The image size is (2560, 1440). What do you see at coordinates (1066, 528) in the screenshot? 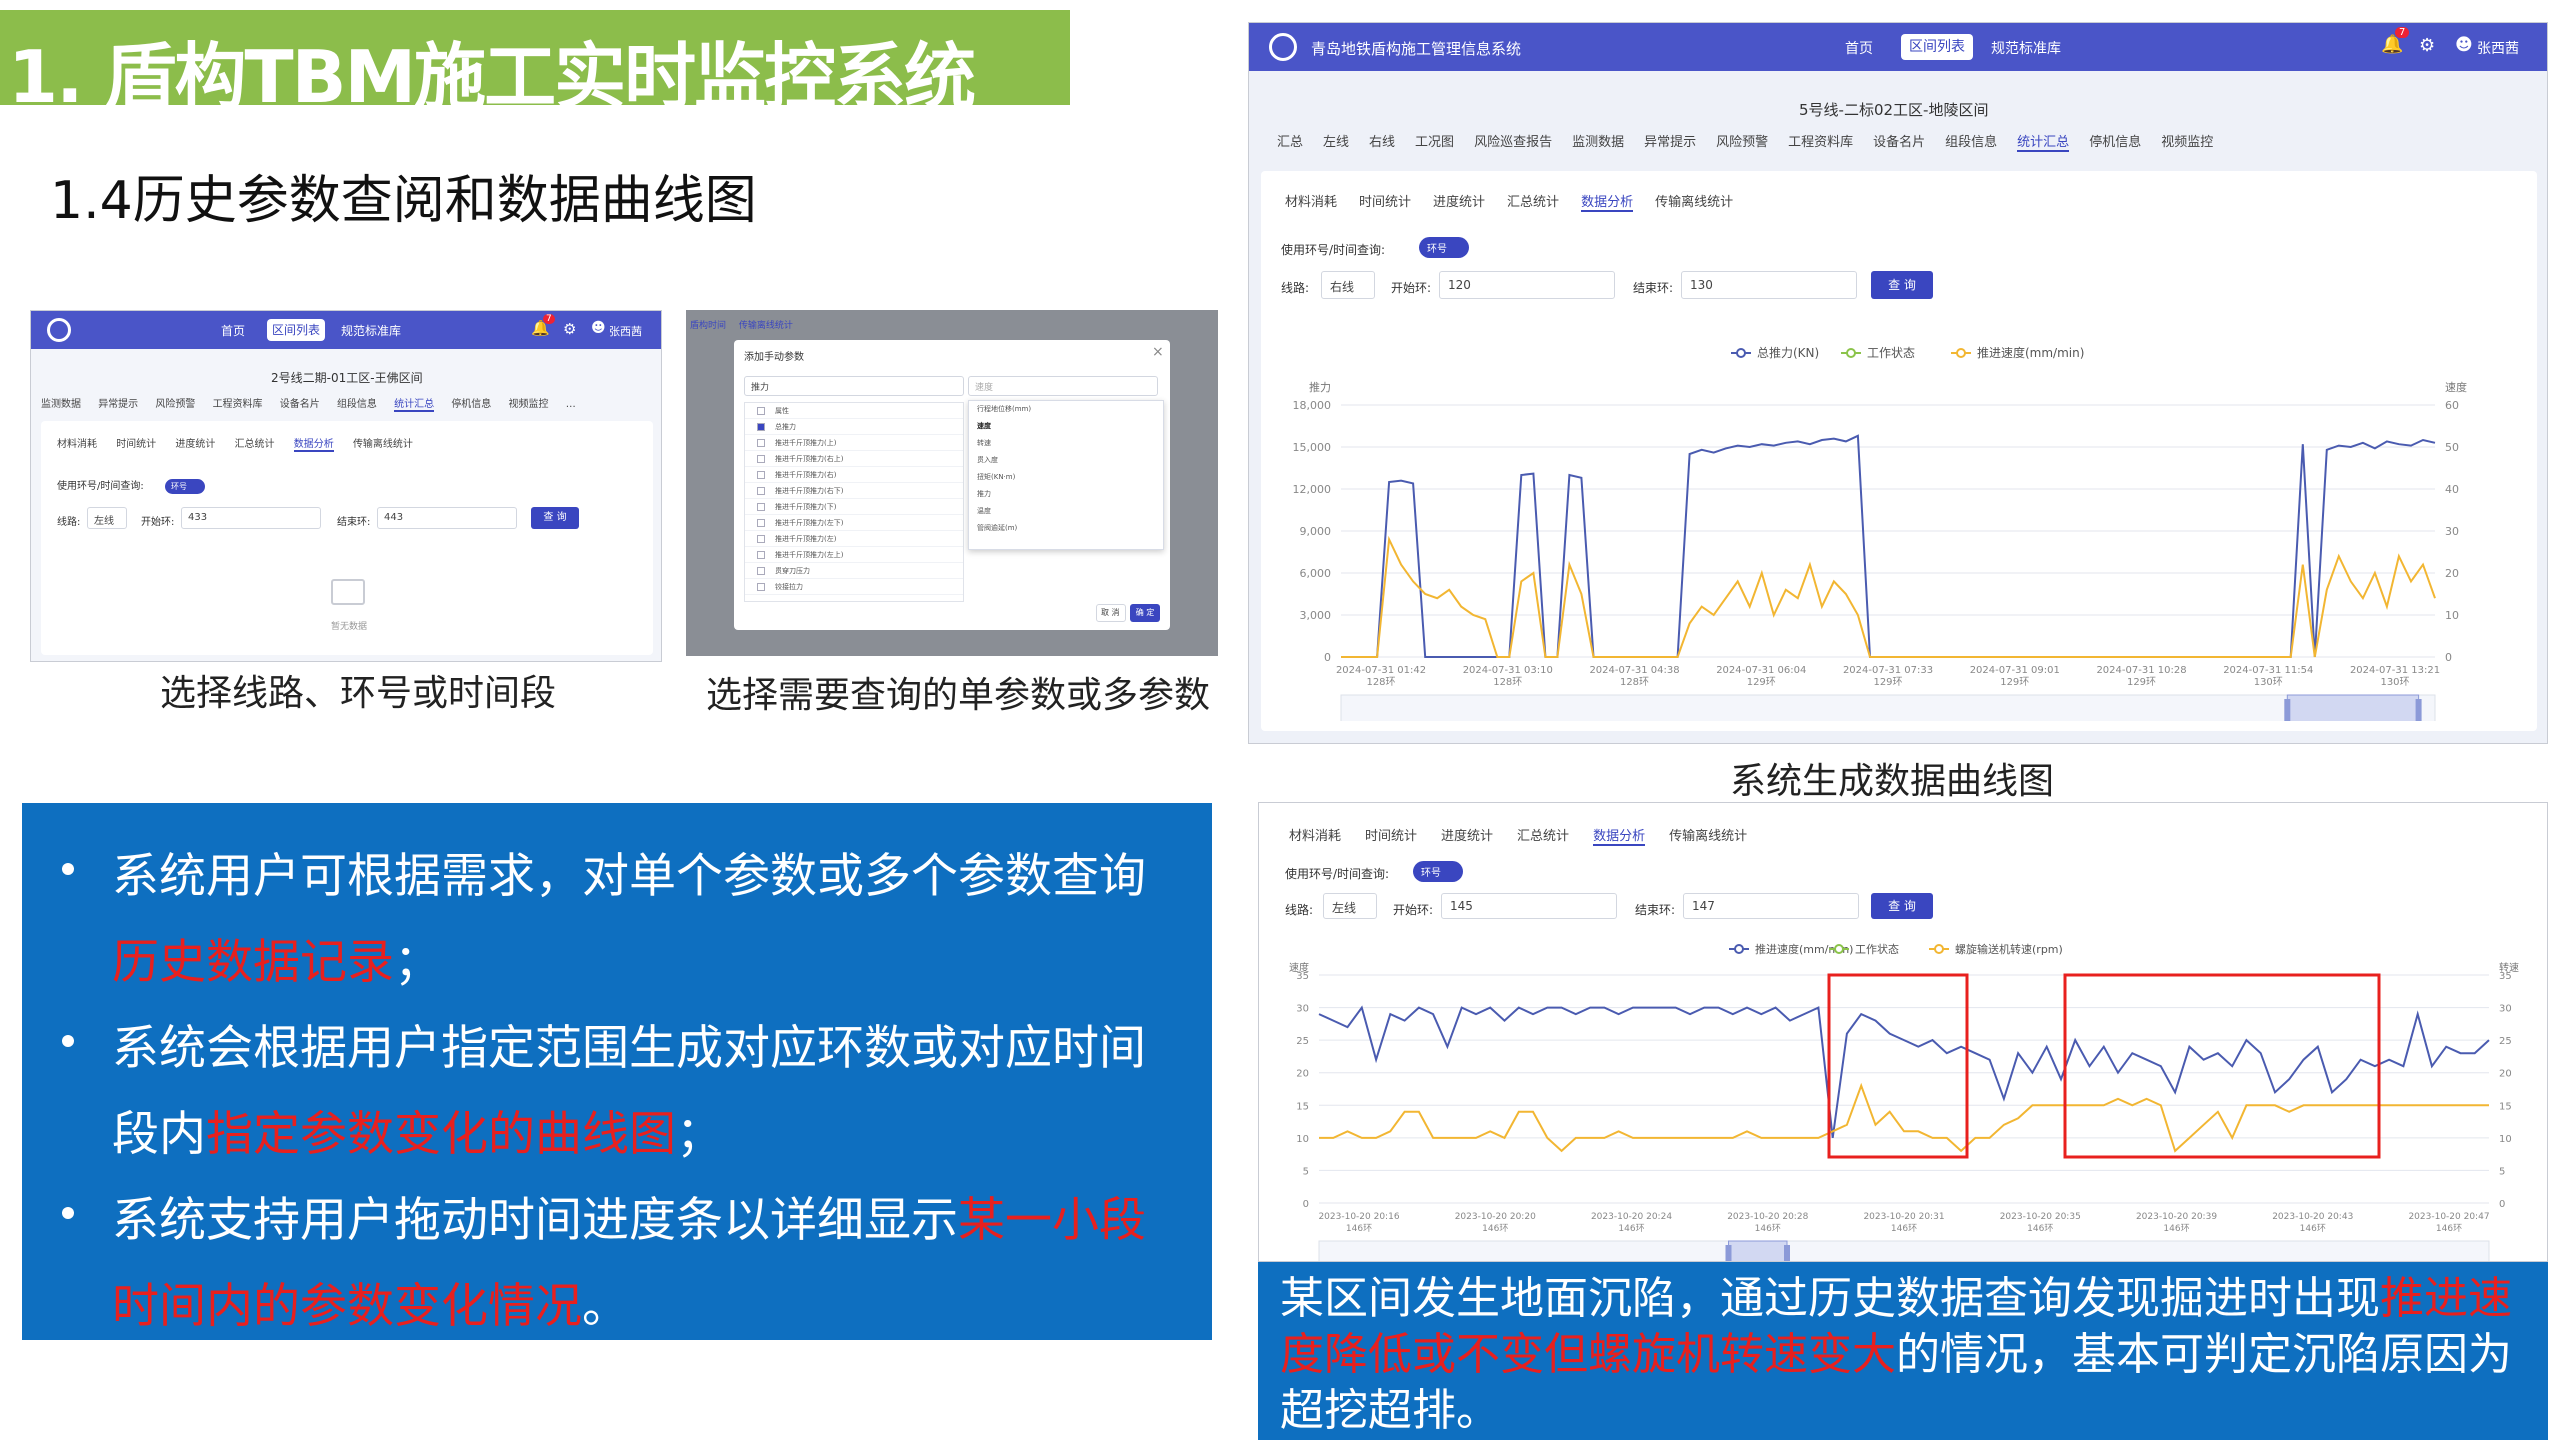
I see `dropdown-option: 管阀逾延(m)` at bounding box center [1066, 528].